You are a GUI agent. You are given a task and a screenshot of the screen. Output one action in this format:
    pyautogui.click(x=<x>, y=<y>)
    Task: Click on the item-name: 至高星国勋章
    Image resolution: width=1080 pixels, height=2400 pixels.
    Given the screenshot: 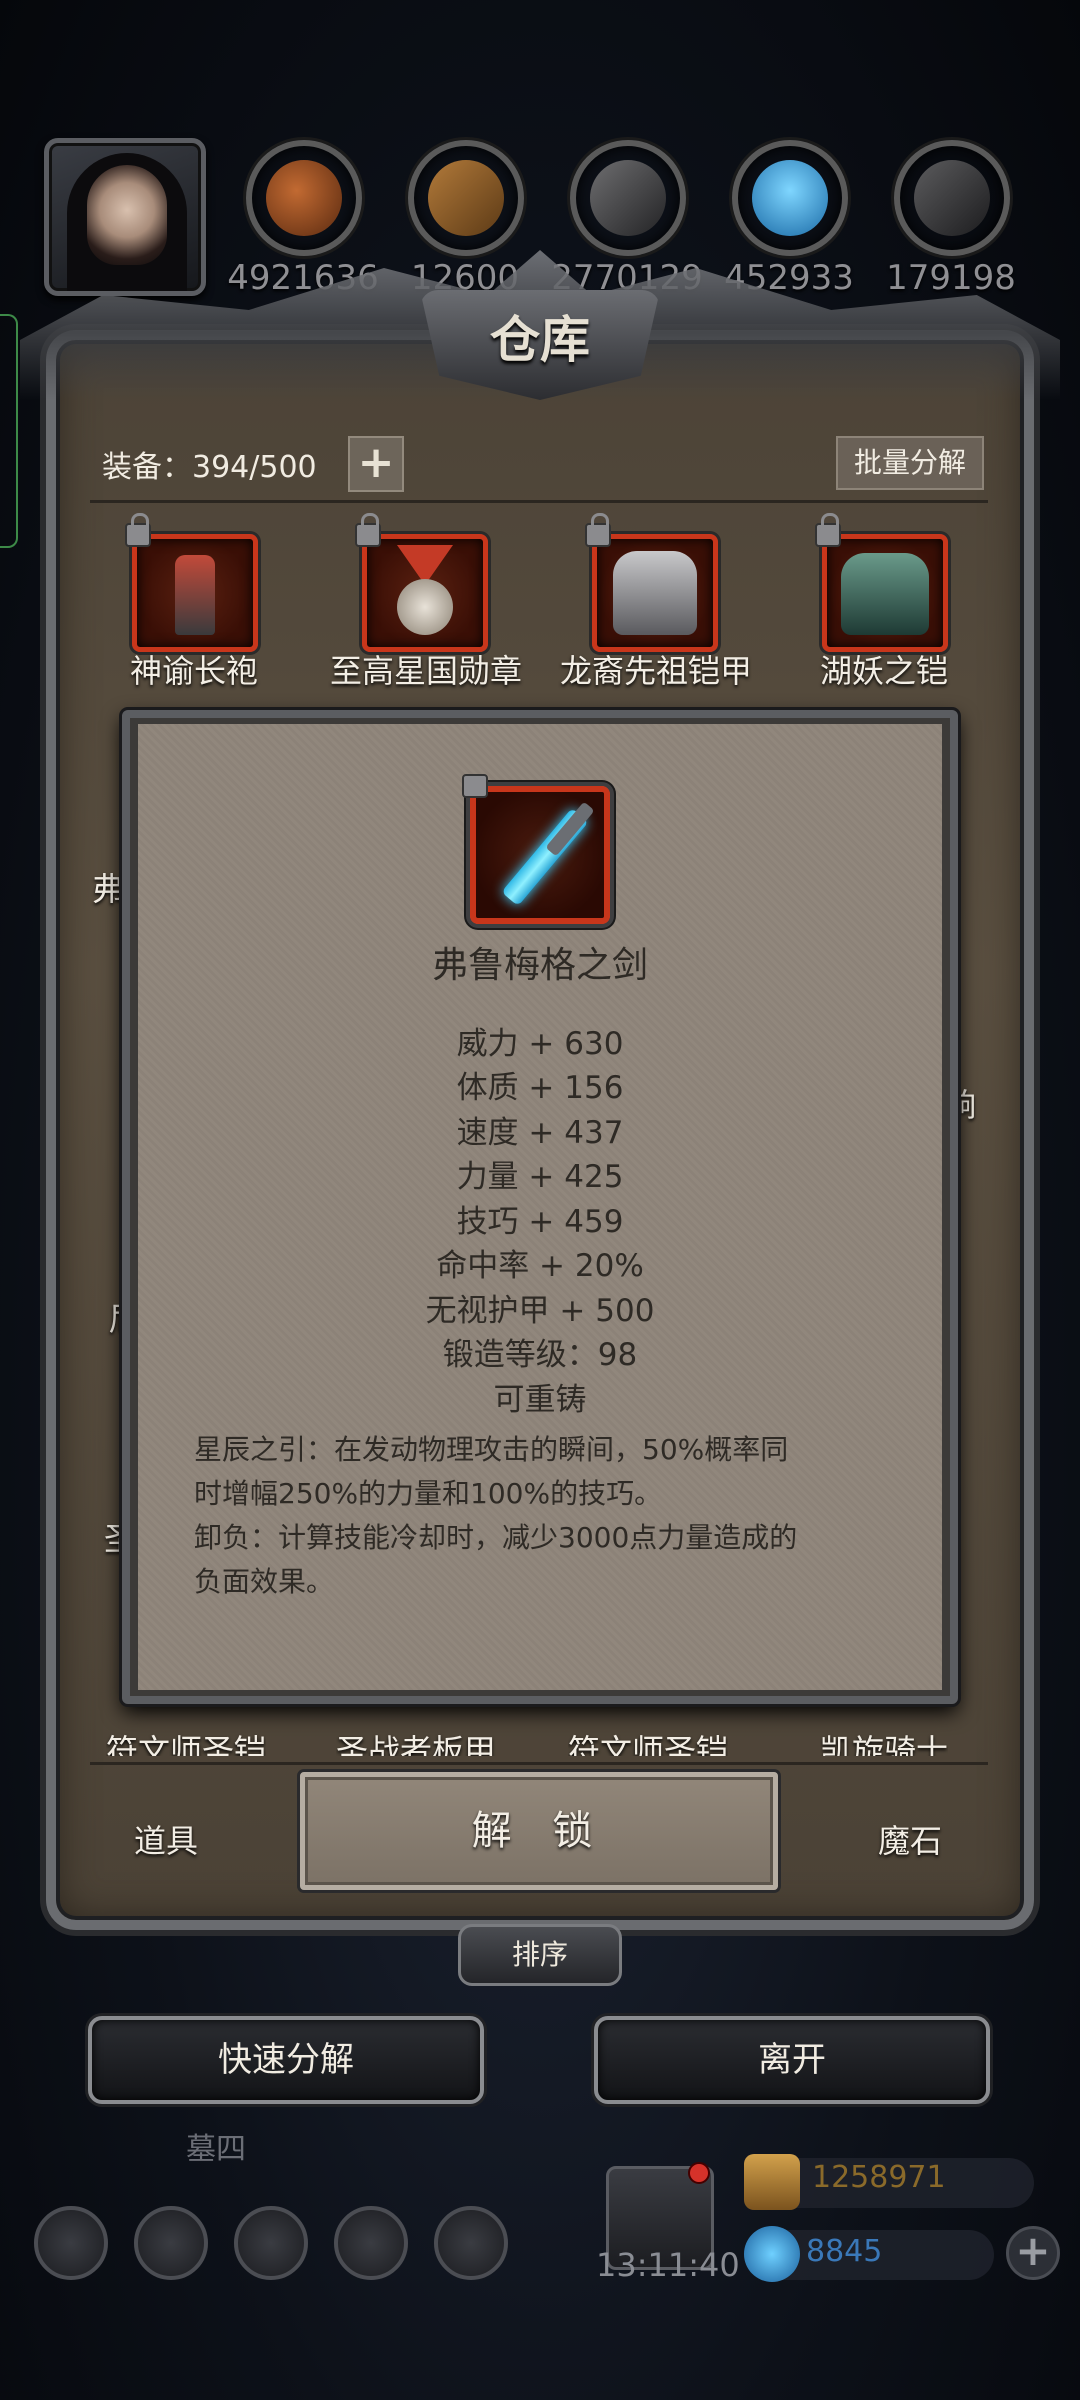 What is the action you would take?
    pyautogui.click(x=425, y=671)
    